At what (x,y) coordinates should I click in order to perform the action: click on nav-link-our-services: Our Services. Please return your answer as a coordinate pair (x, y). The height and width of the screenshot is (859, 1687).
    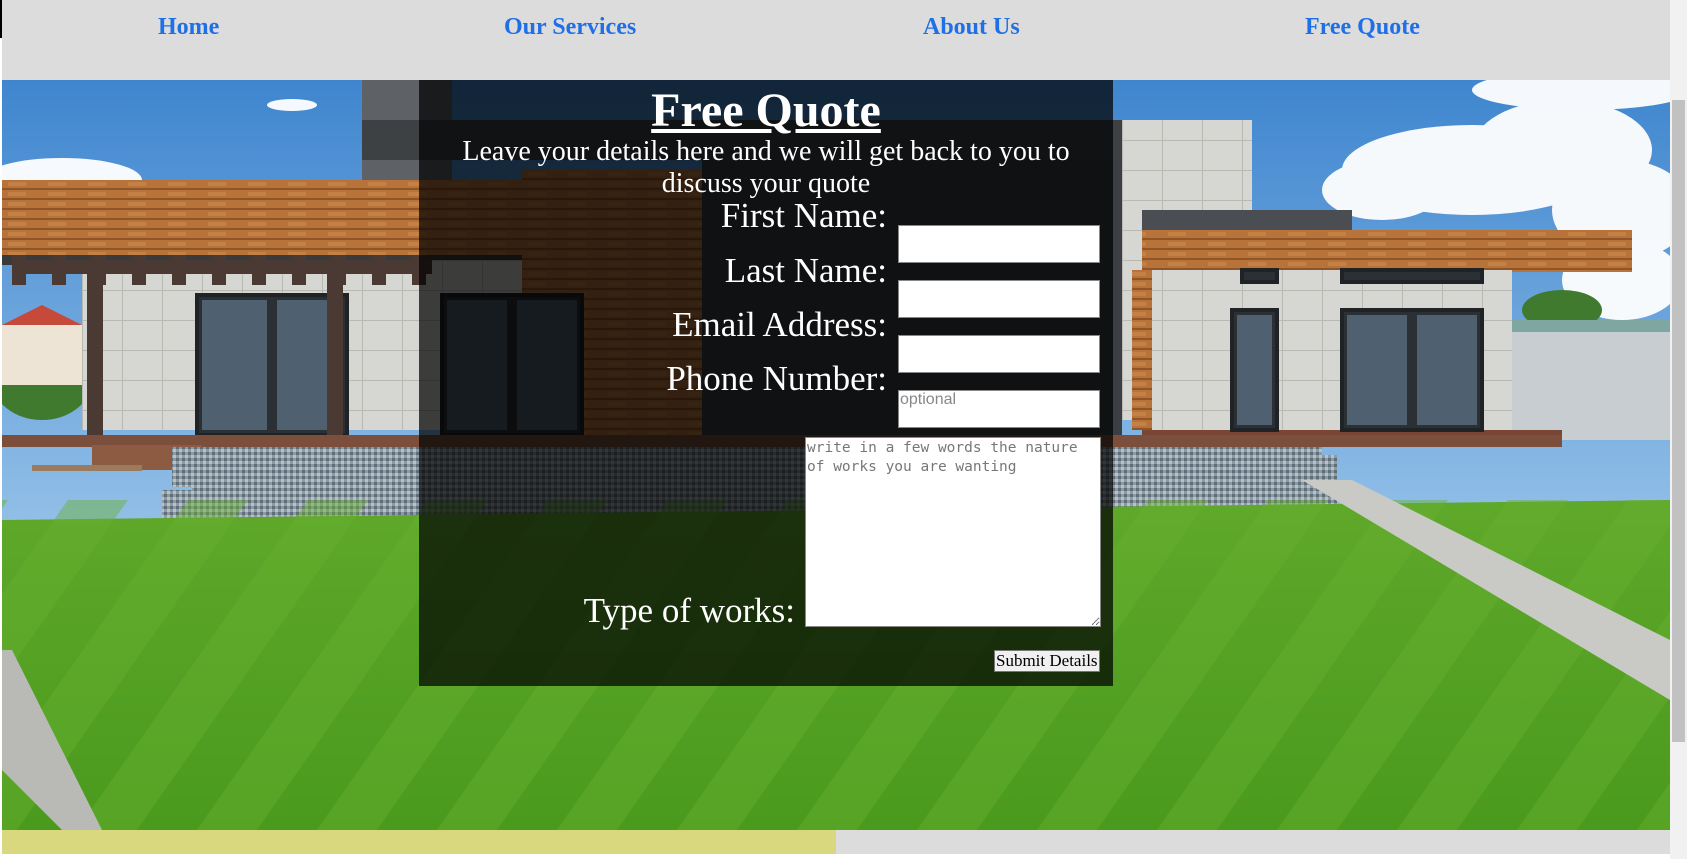
    Looking at the image, I should click on (570, 27).